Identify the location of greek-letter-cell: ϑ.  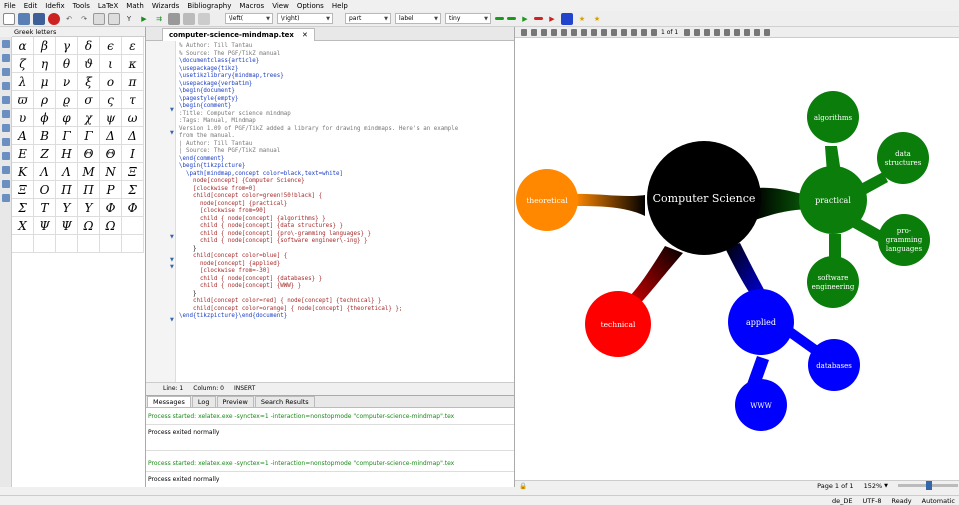
(89, 64).